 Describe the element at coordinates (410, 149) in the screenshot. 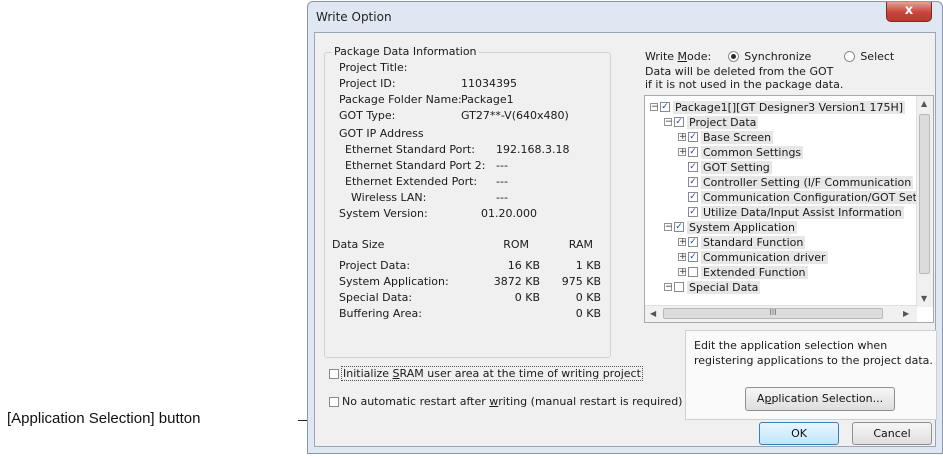

I see `eth-std-label: Ethernet Standard Port:` at that location.